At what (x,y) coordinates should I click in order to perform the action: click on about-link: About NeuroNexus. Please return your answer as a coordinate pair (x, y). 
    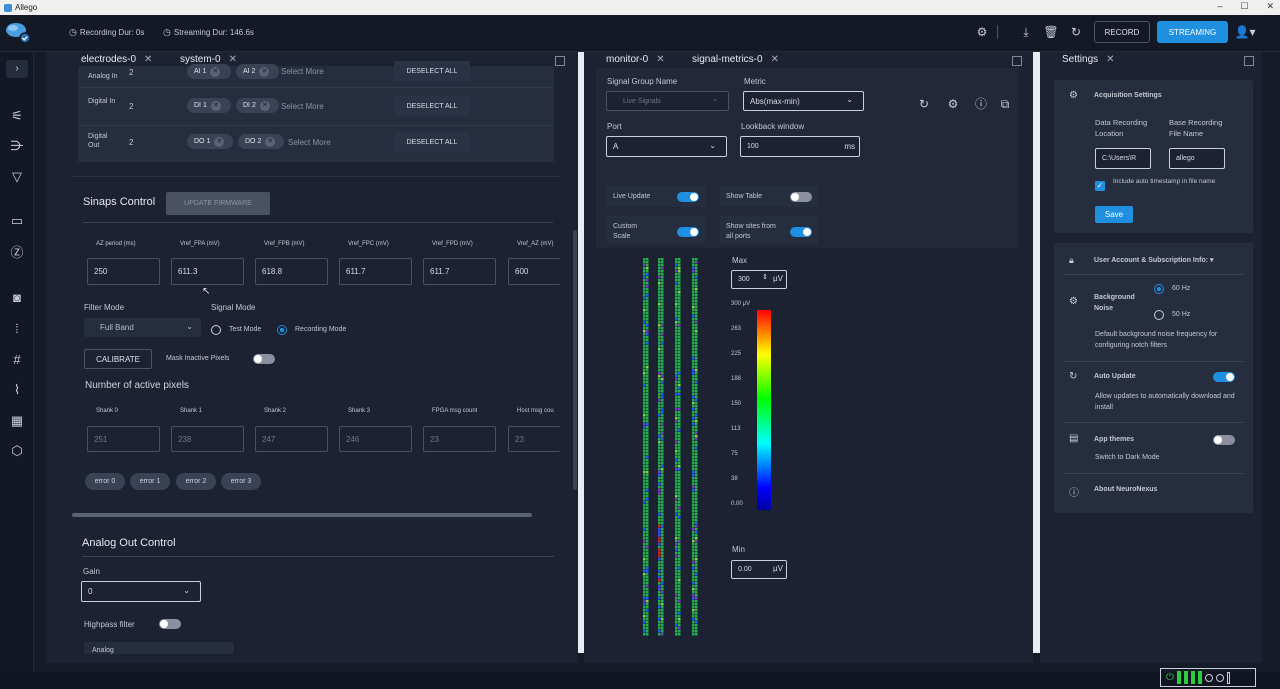
    Looking at the image, I should click on (1125, 489).